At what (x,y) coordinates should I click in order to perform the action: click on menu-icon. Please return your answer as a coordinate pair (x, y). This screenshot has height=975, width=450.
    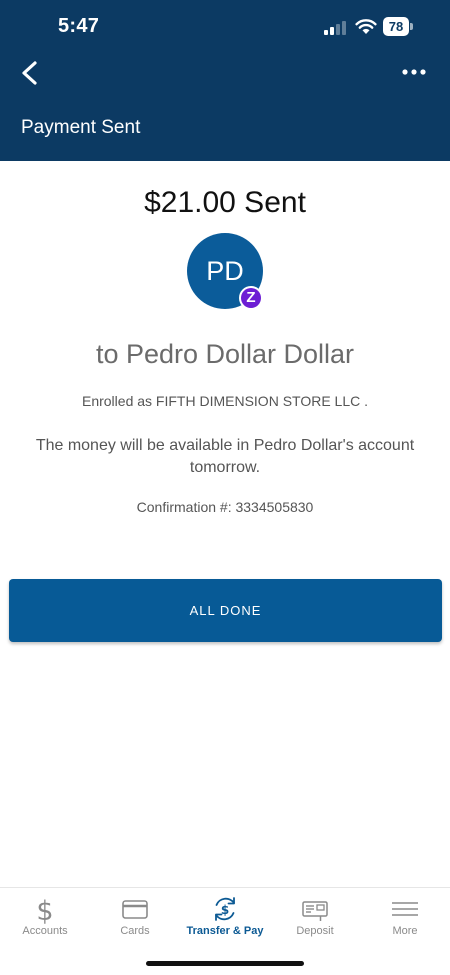
    Looking at the image, I should click on (405, 909).